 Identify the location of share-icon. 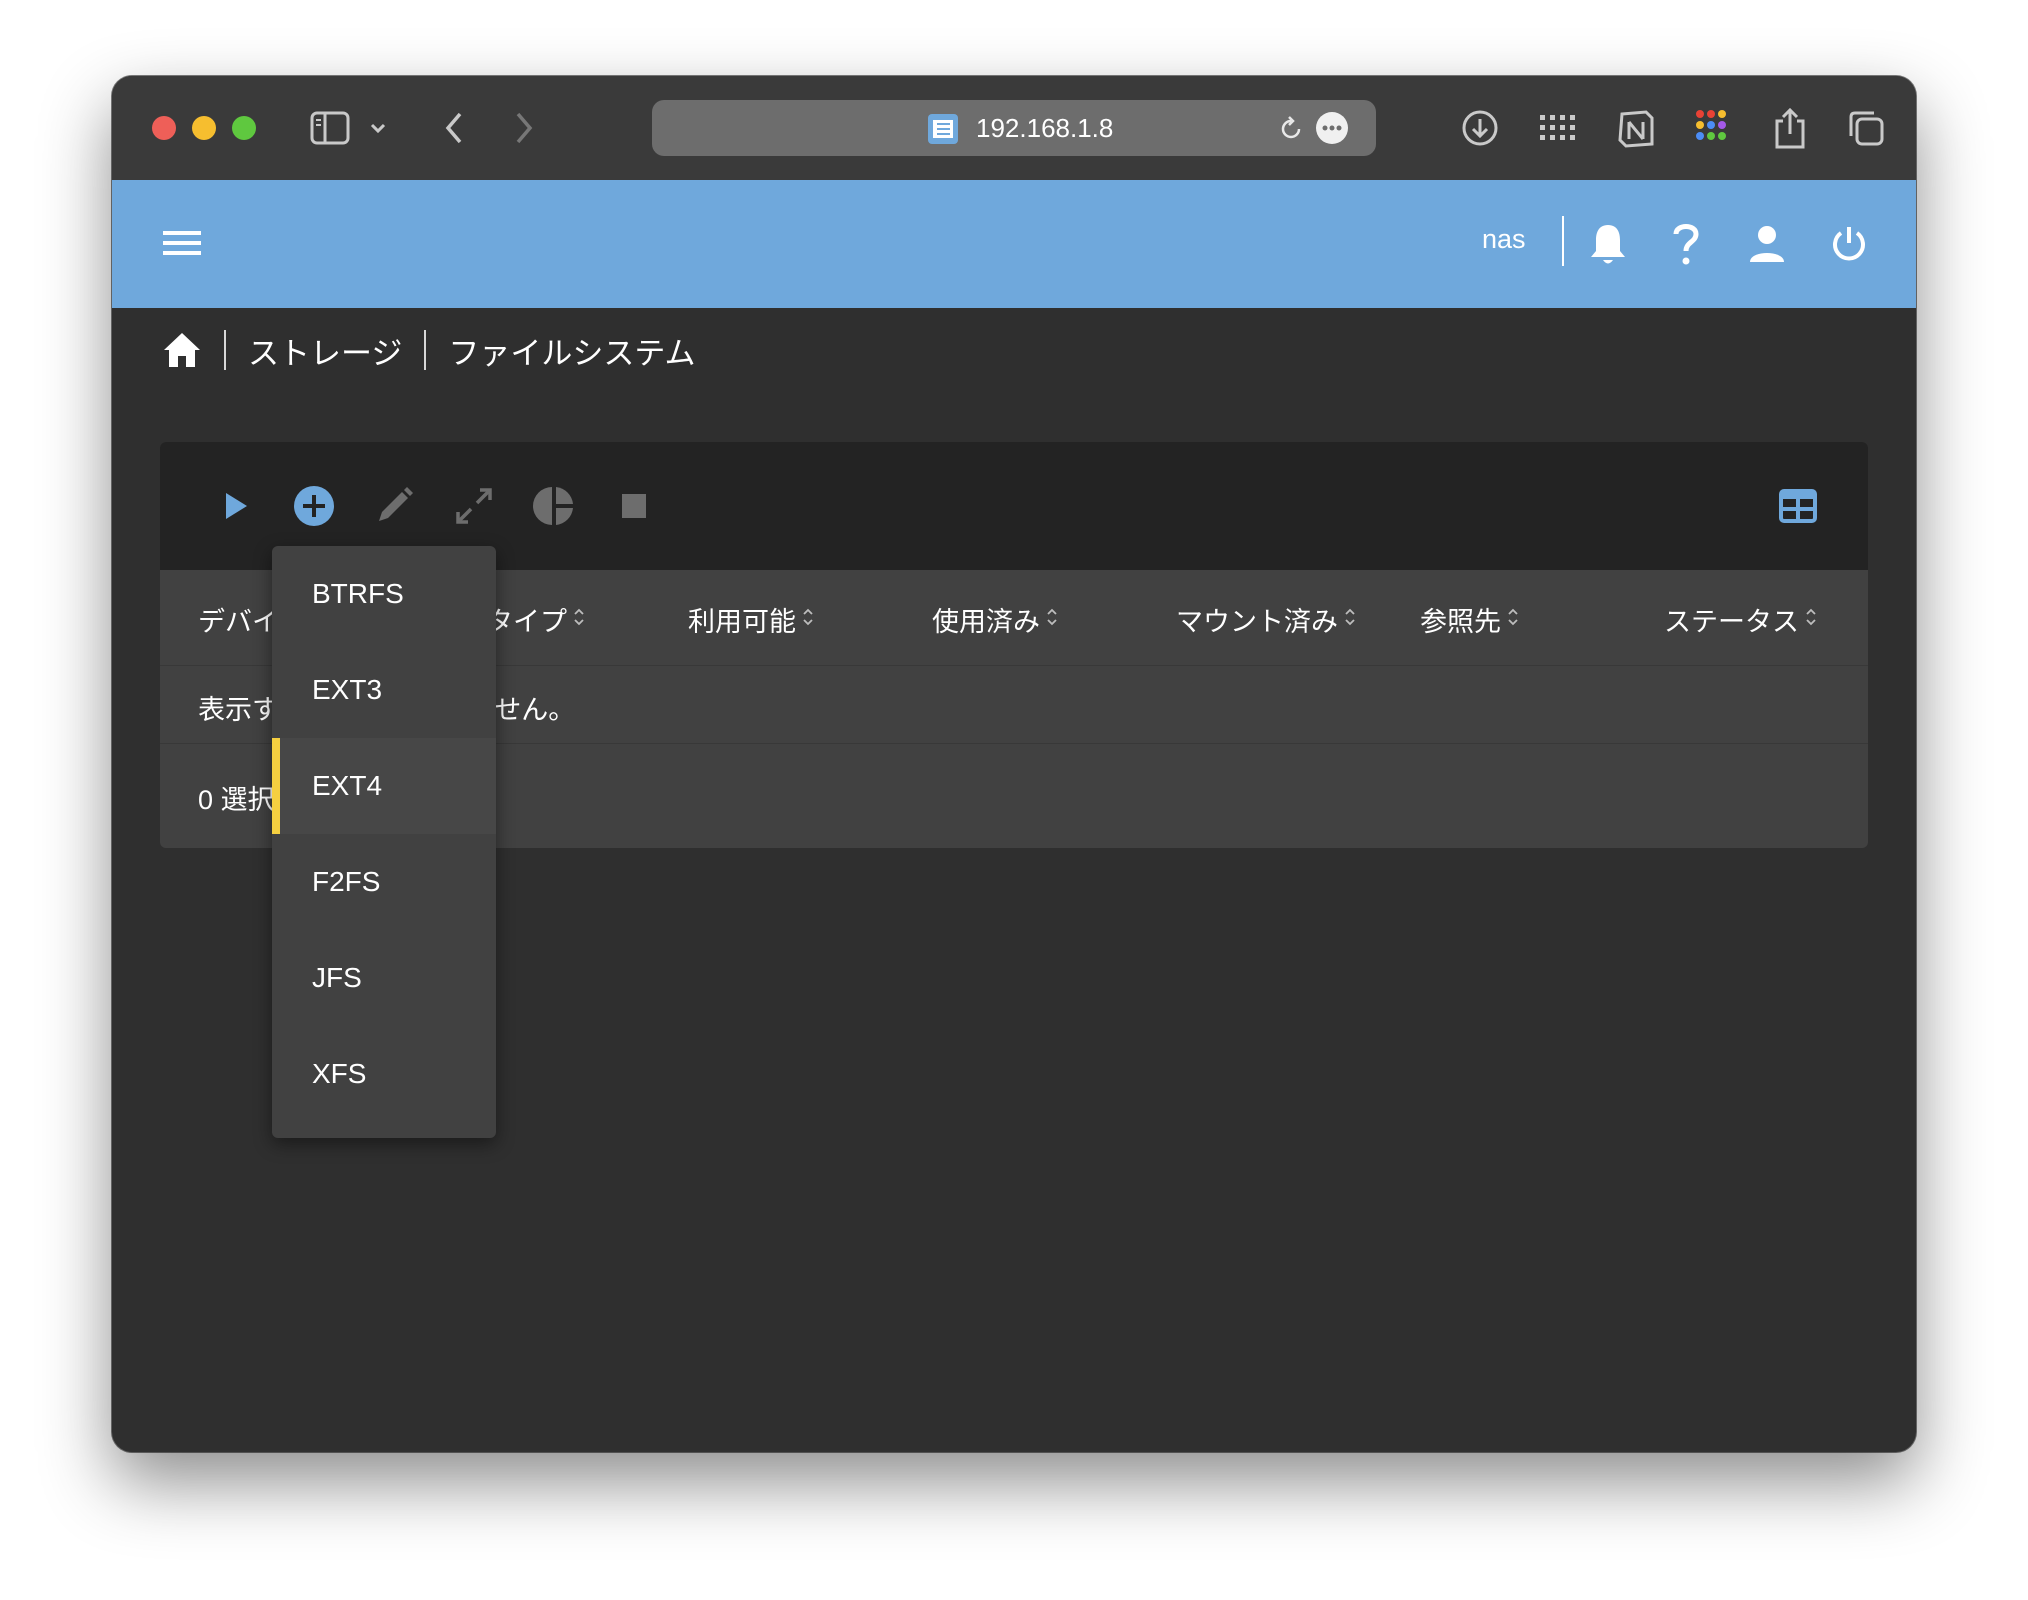
(1790, 128).